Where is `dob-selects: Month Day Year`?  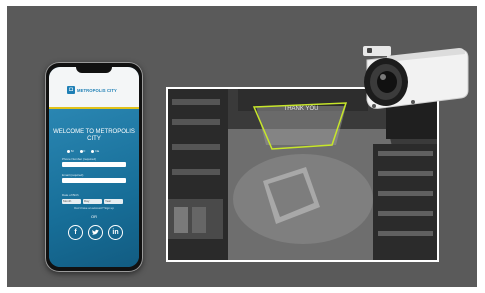
dob-selects: Month Day Year is located at coordinates (92, 201).